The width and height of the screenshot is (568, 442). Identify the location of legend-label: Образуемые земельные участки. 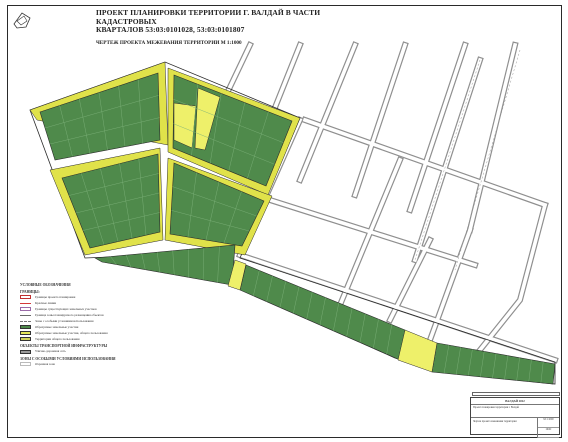
(57, 326).